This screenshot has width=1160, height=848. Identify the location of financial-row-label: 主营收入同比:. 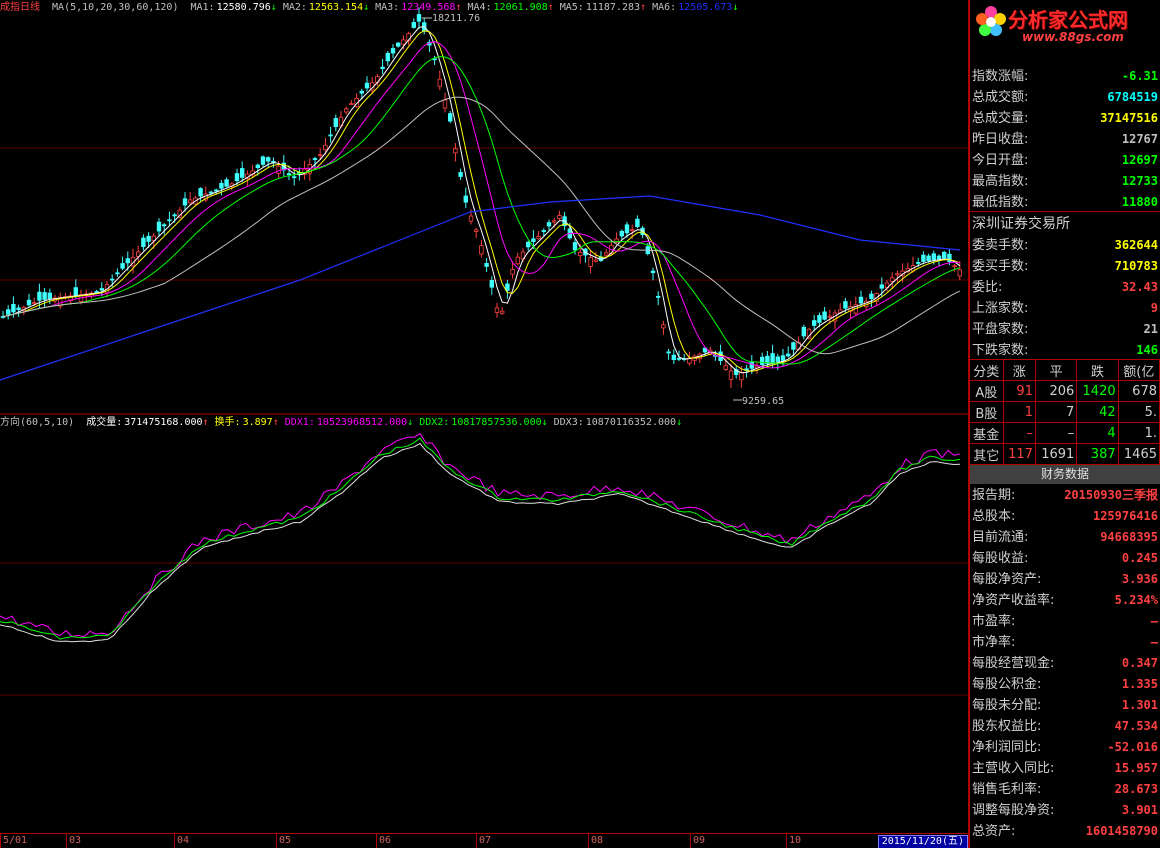
(1013, 768).